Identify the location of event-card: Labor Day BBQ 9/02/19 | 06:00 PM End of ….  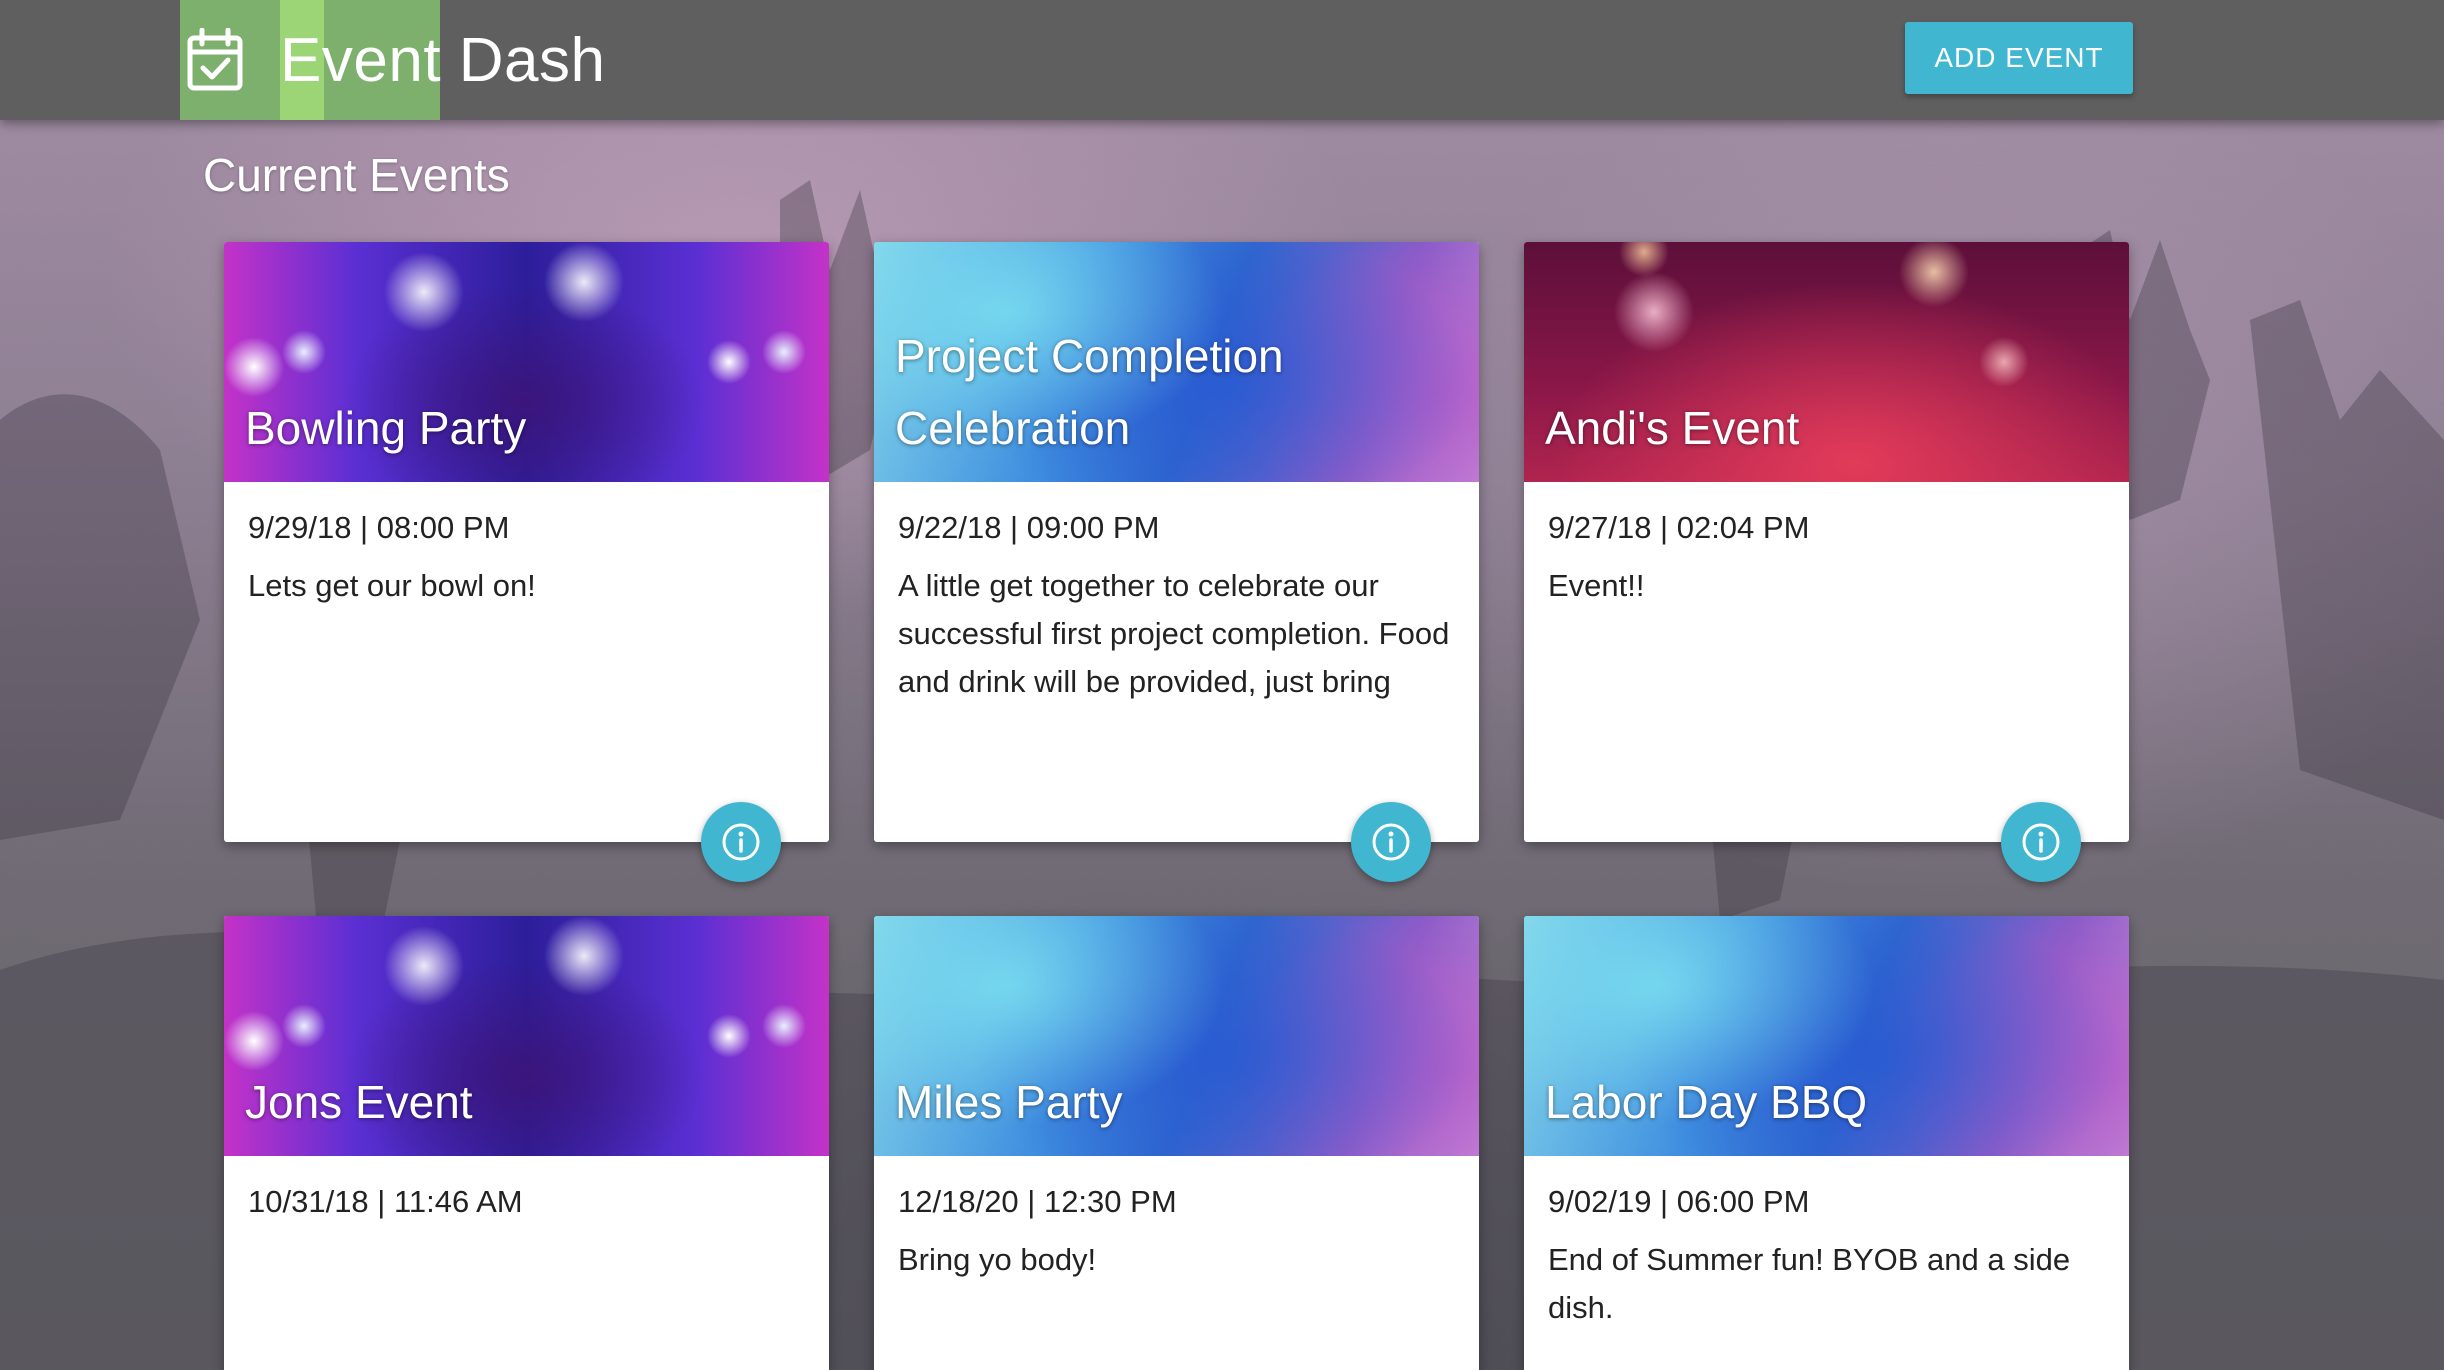
(1826, 1143).